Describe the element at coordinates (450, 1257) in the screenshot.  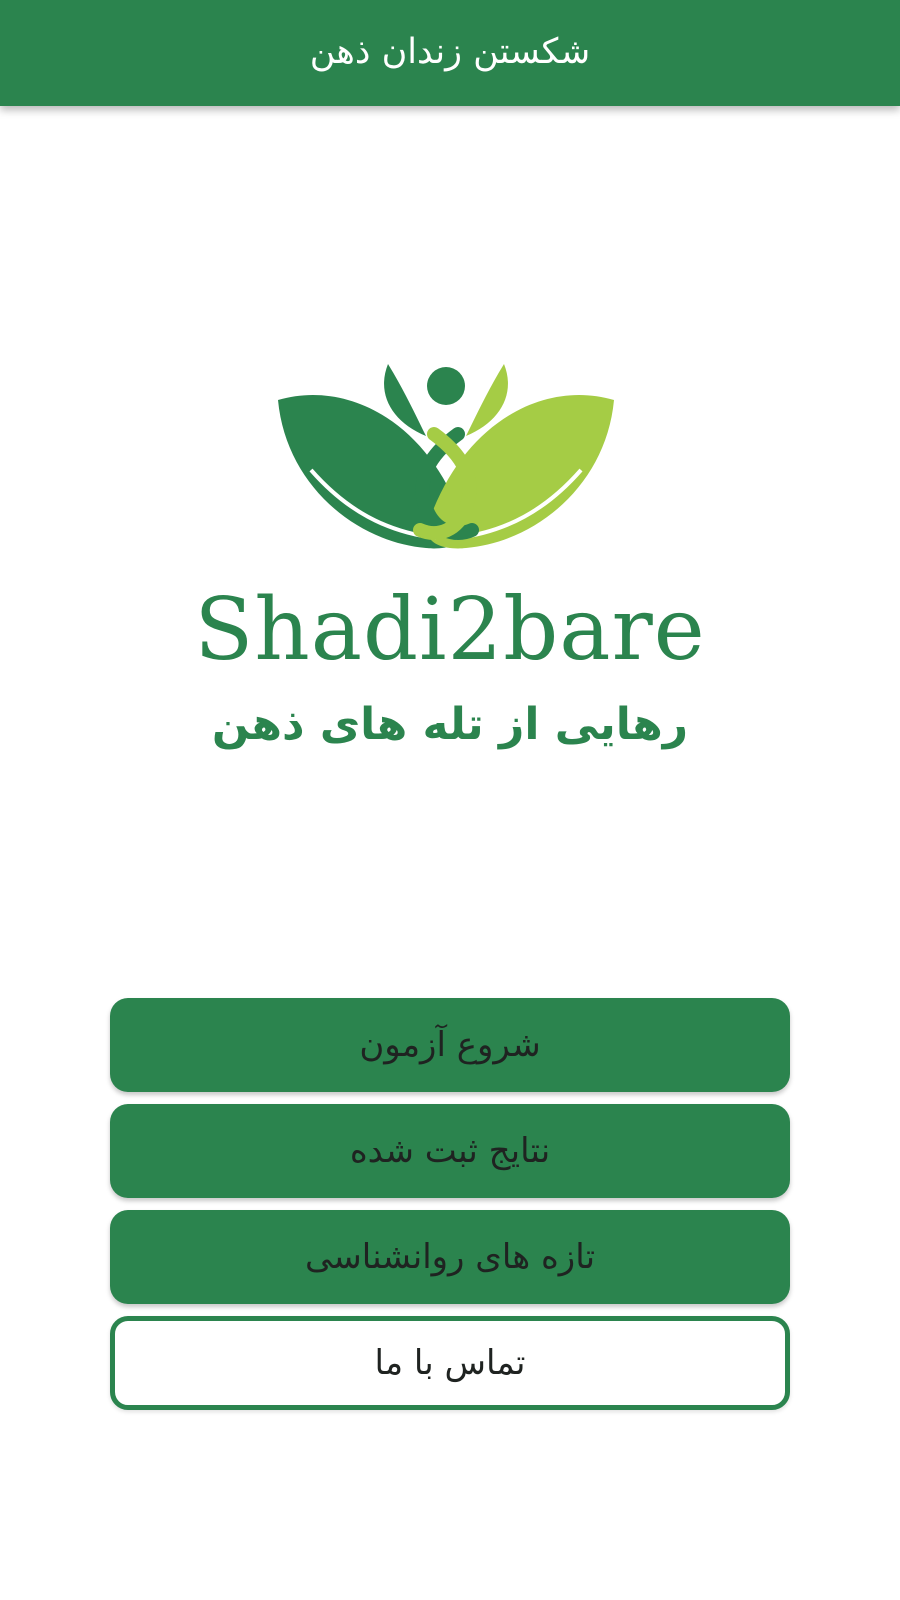
I see `psychology-news-button: تازه های روانشناسی` at that location.